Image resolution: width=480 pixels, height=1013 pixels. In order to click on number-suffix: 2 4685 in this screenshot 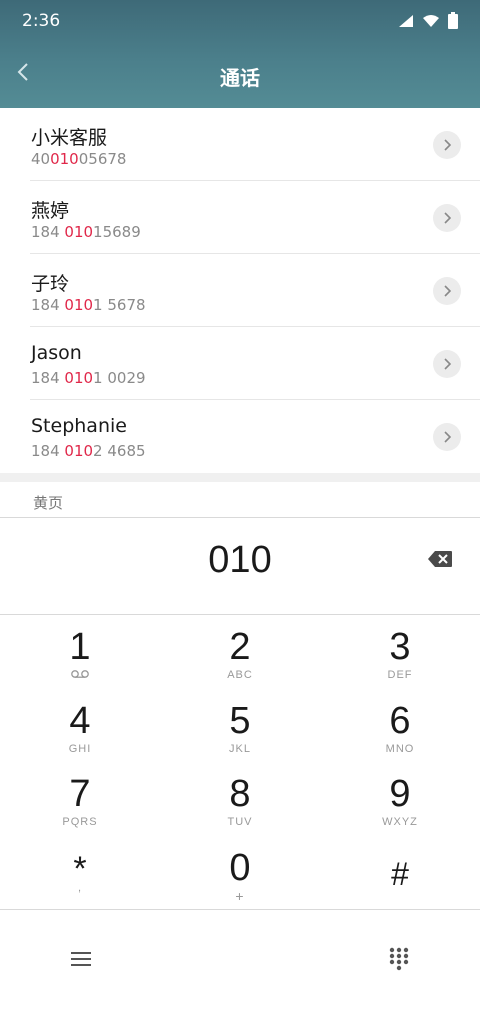, I will do `click(119, 451)`.